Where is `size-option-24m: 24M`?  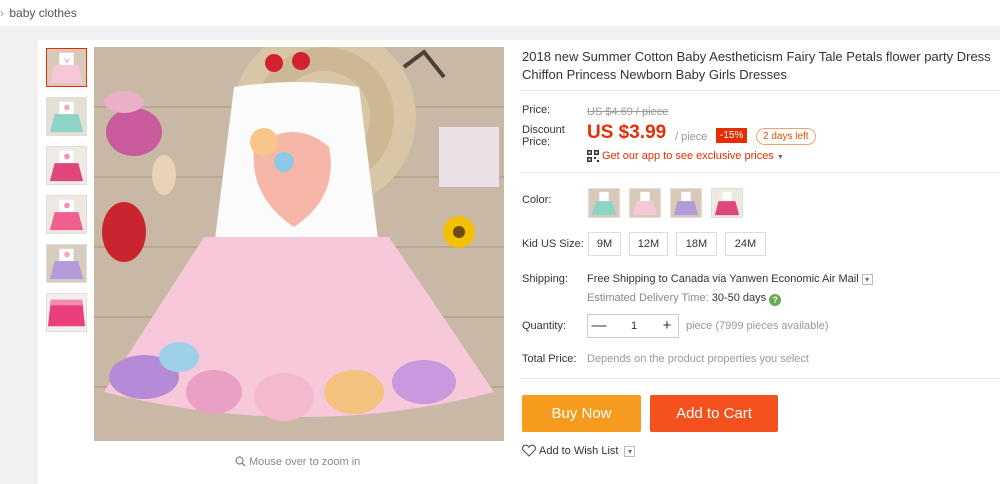 size-option-24m: 24M is located at coordinates (745, 244).